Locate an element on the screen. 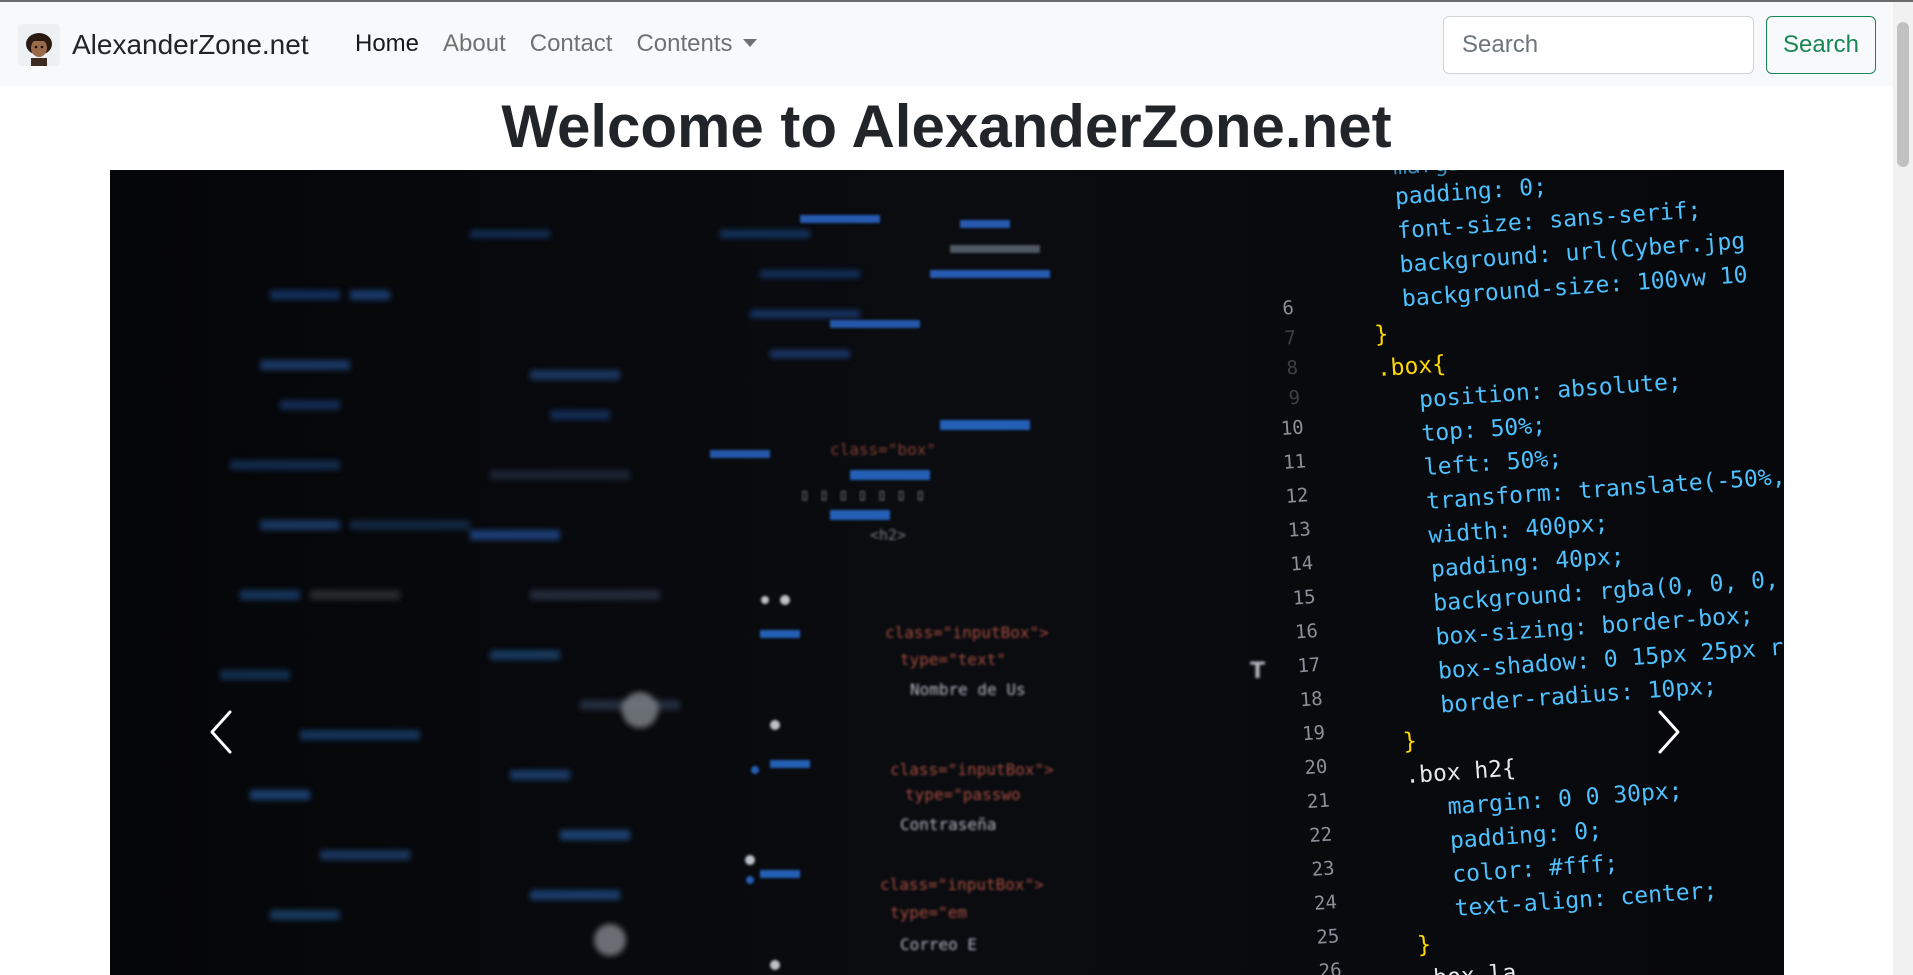 This screenshot has width=1913, height=975. svg-text: Nombre de Us is located at coordinates (968, 689).